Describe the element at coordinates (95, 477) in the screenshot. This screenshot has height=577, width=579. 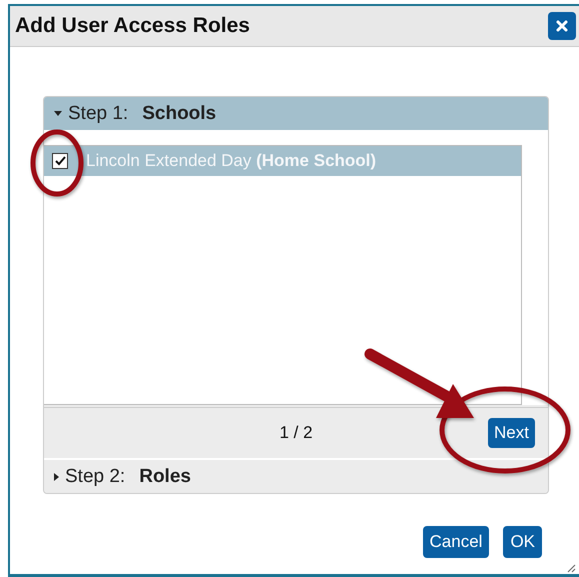
I see `step-label: Step 2:` at that location.